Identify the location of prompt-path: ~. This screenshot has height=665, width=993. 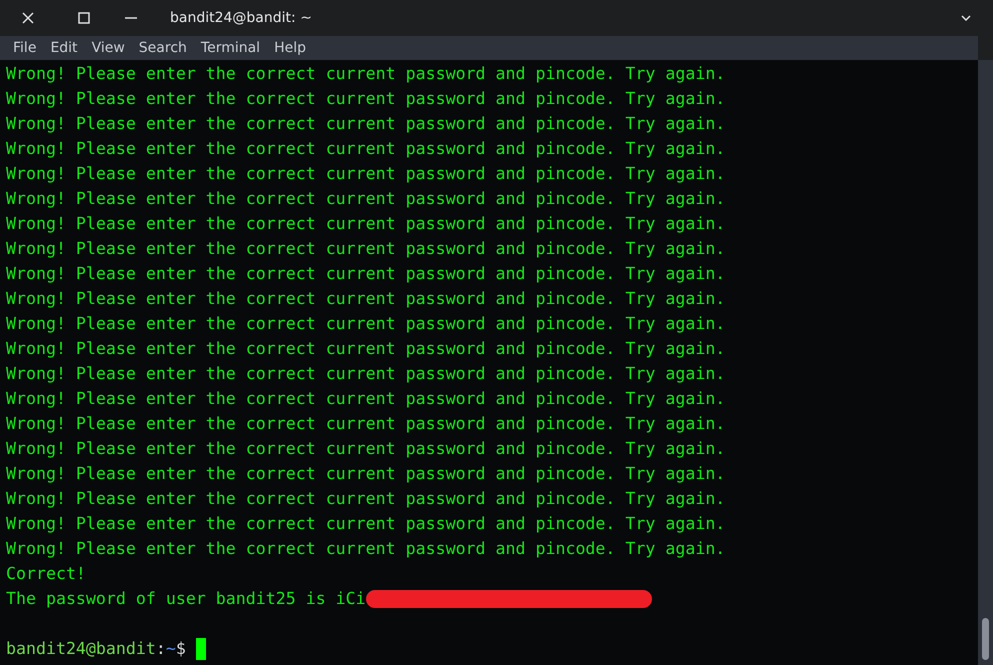
(171, 649).